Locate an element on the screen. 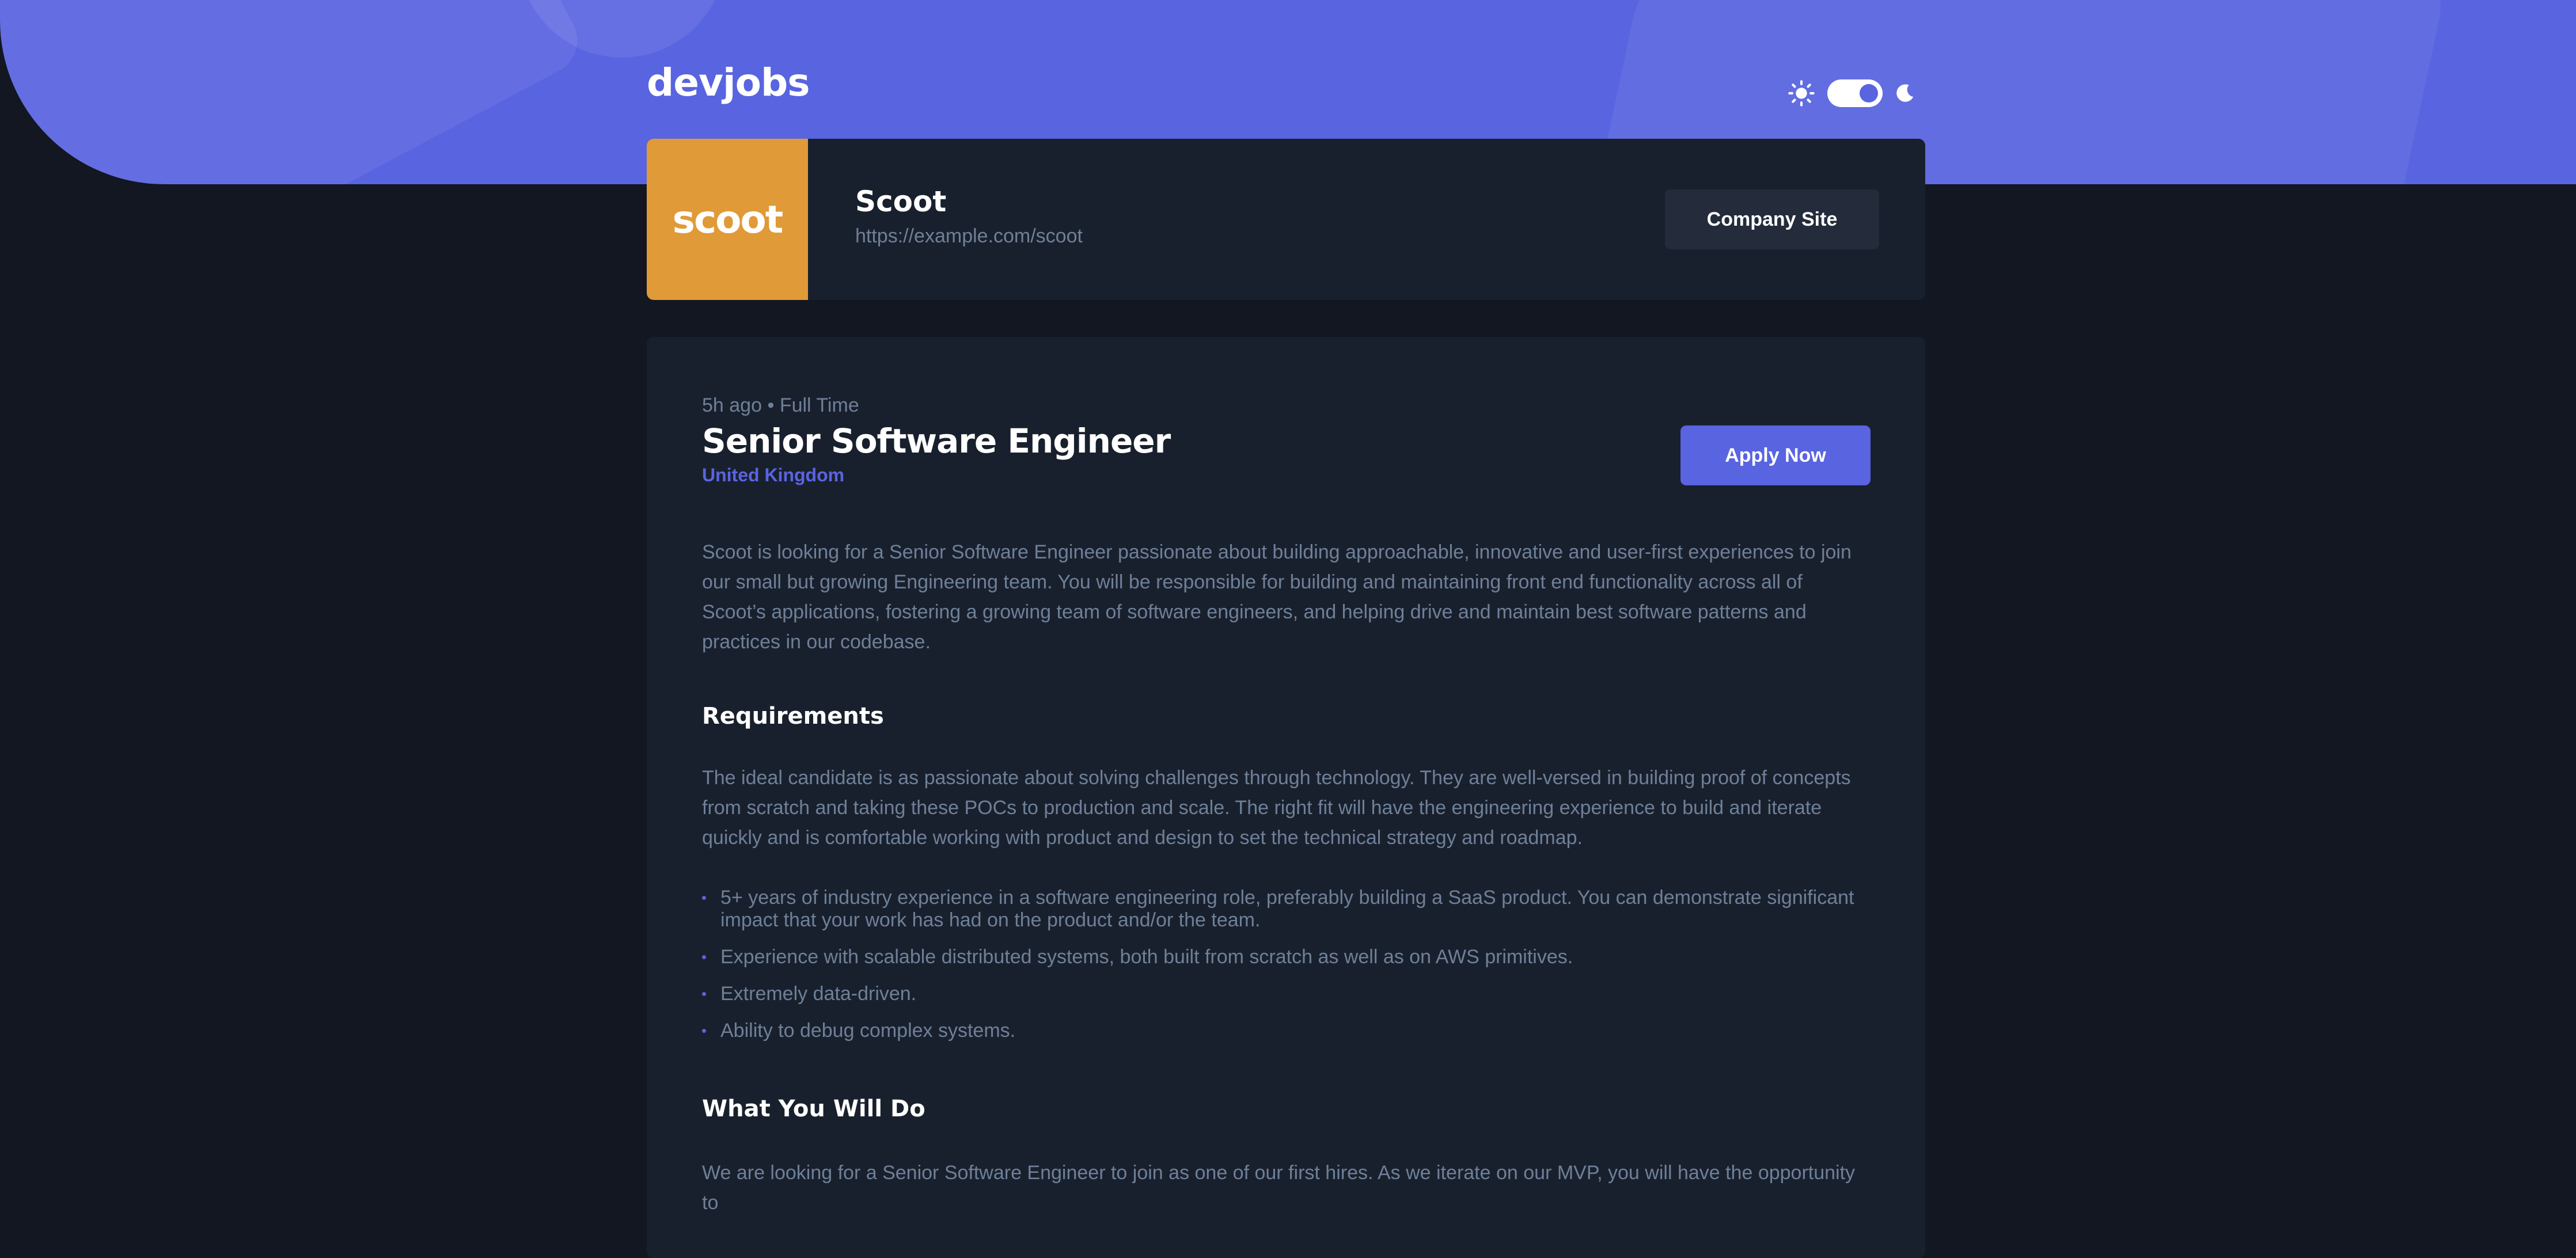  banner-decoration is located at coordinates (295, 92).